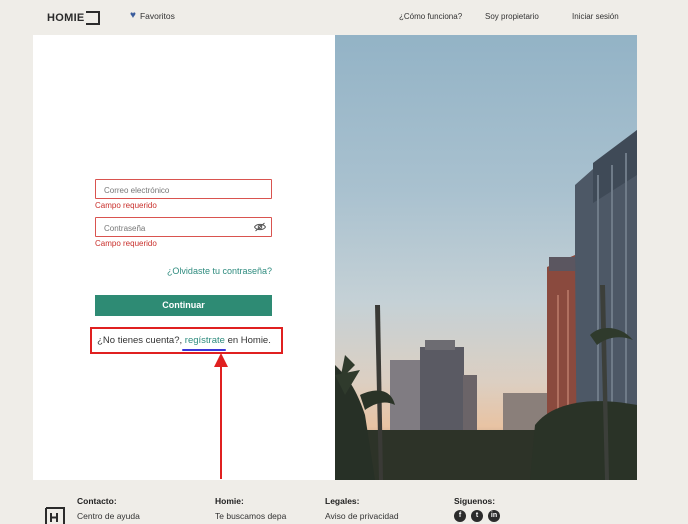  What do you see at coordinates (184, 340) in the screenshot?
I see `register-prompt: ¿No tienes cuenta?, regístrate en Homie.` at bounding box center [184, 340].